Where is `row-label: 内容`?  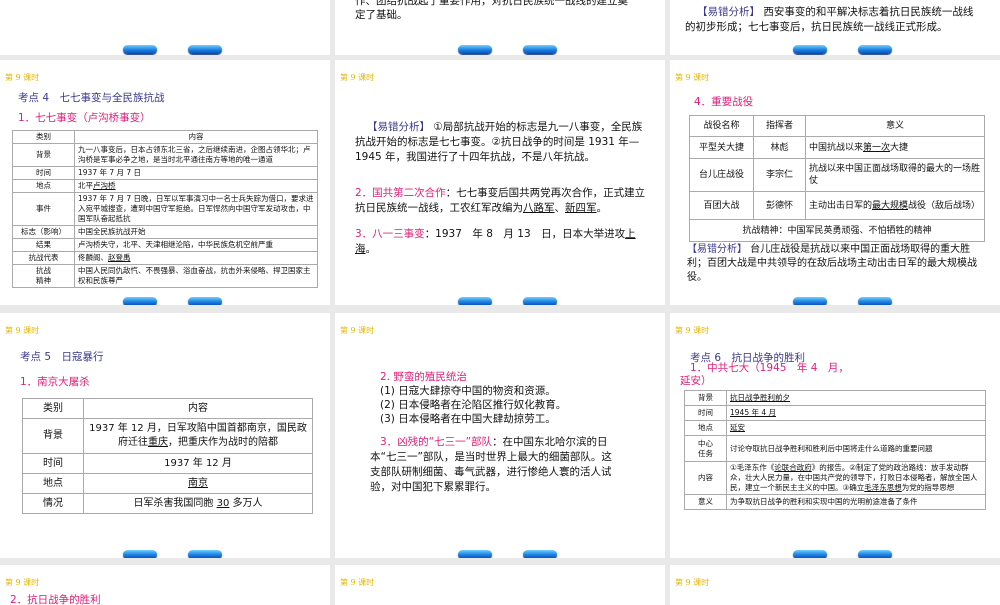
row-label: 内容 is located at coordinates (705, 478).